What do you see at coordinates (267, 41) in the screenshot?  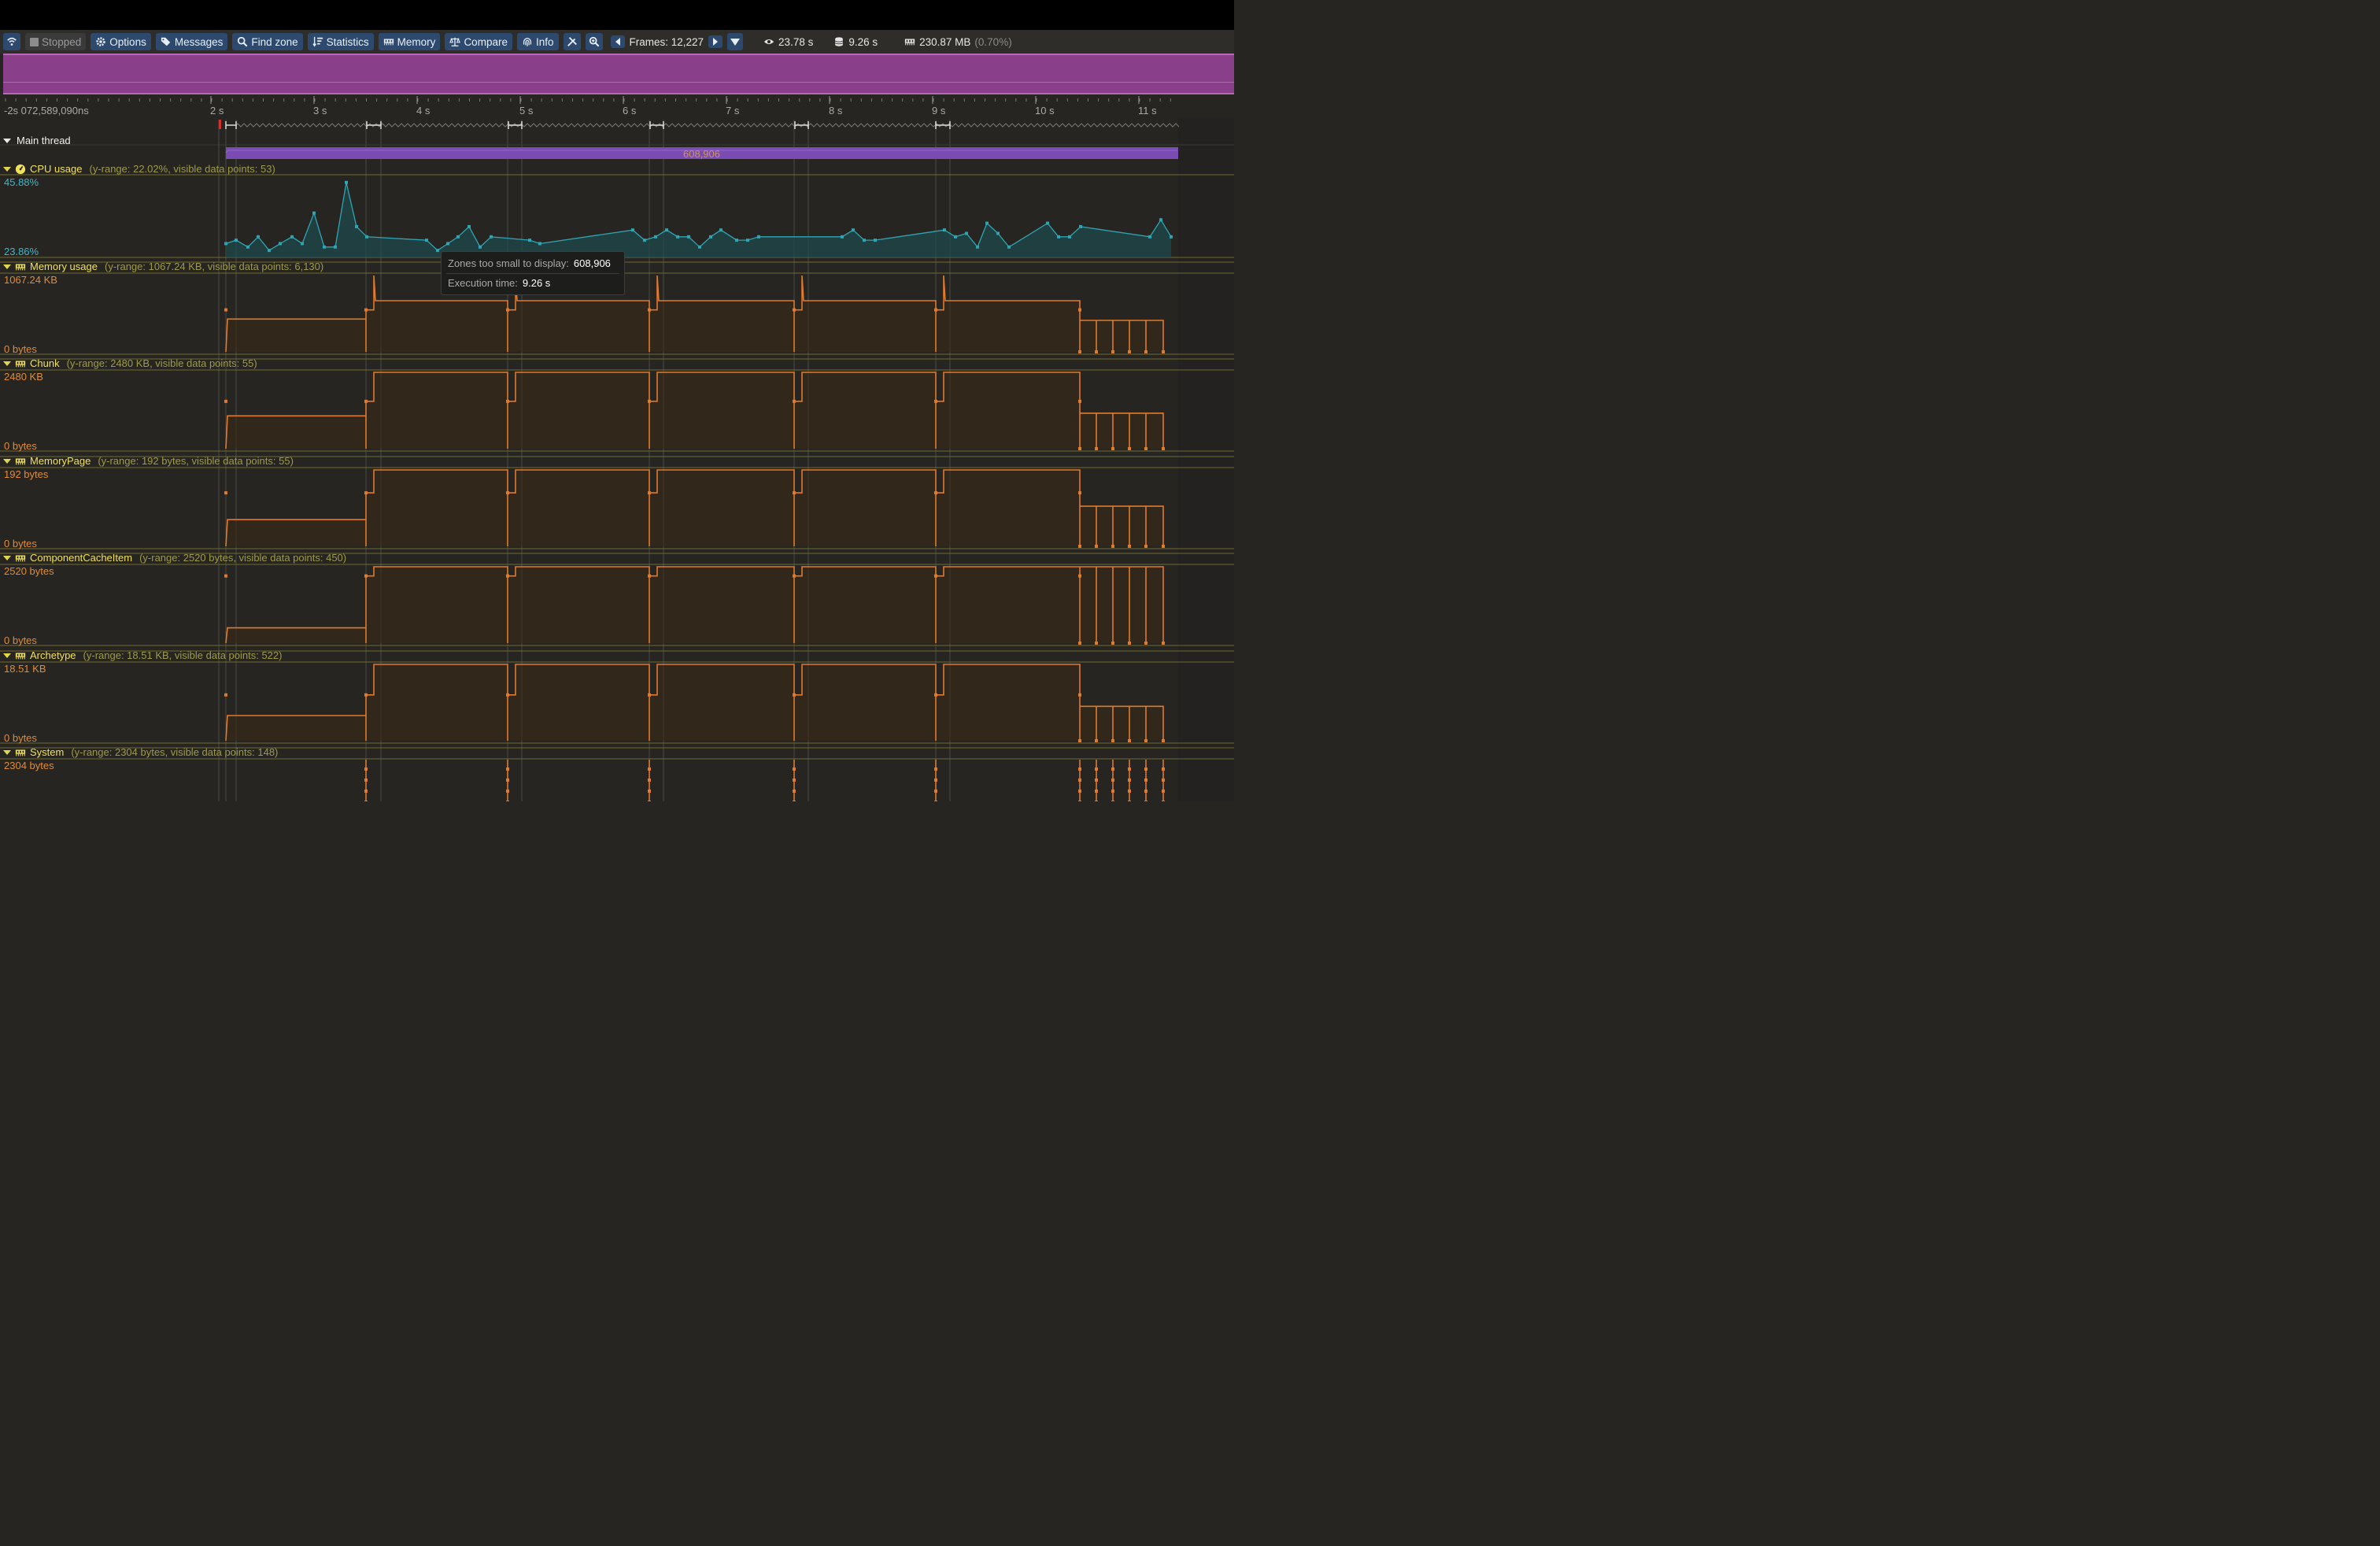 I see `find-zone-button: Find zone` at bounding box center [267, 41].